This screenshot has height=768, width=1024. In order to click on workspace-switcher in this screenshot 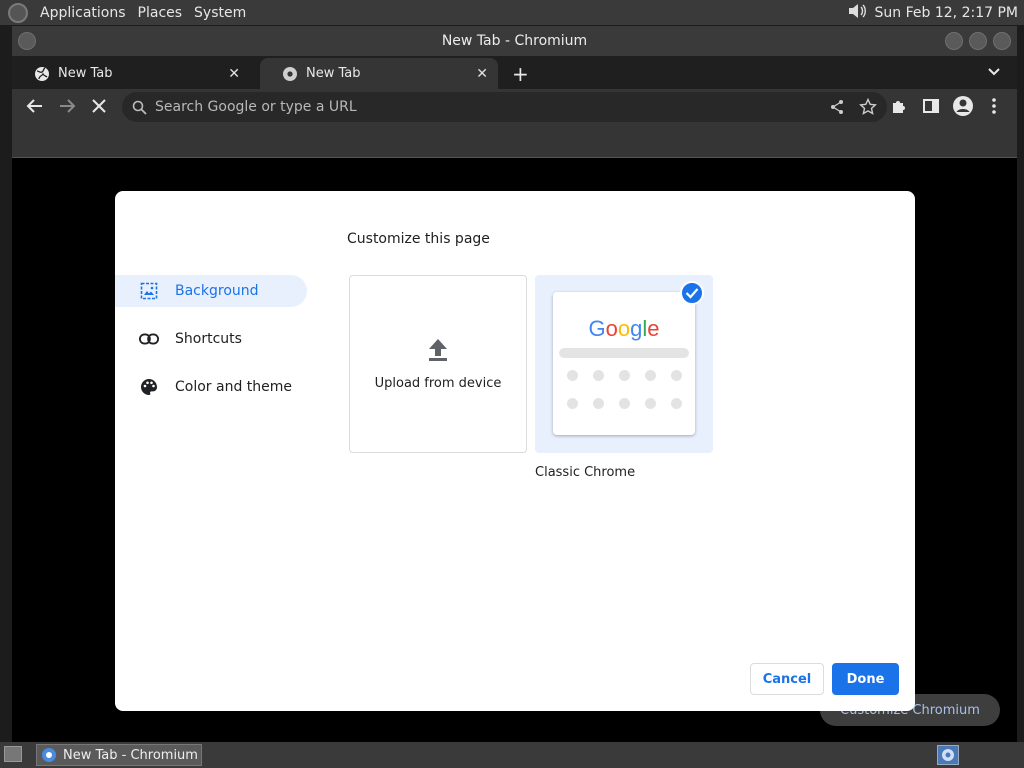, I will do `click(948, 755)`.